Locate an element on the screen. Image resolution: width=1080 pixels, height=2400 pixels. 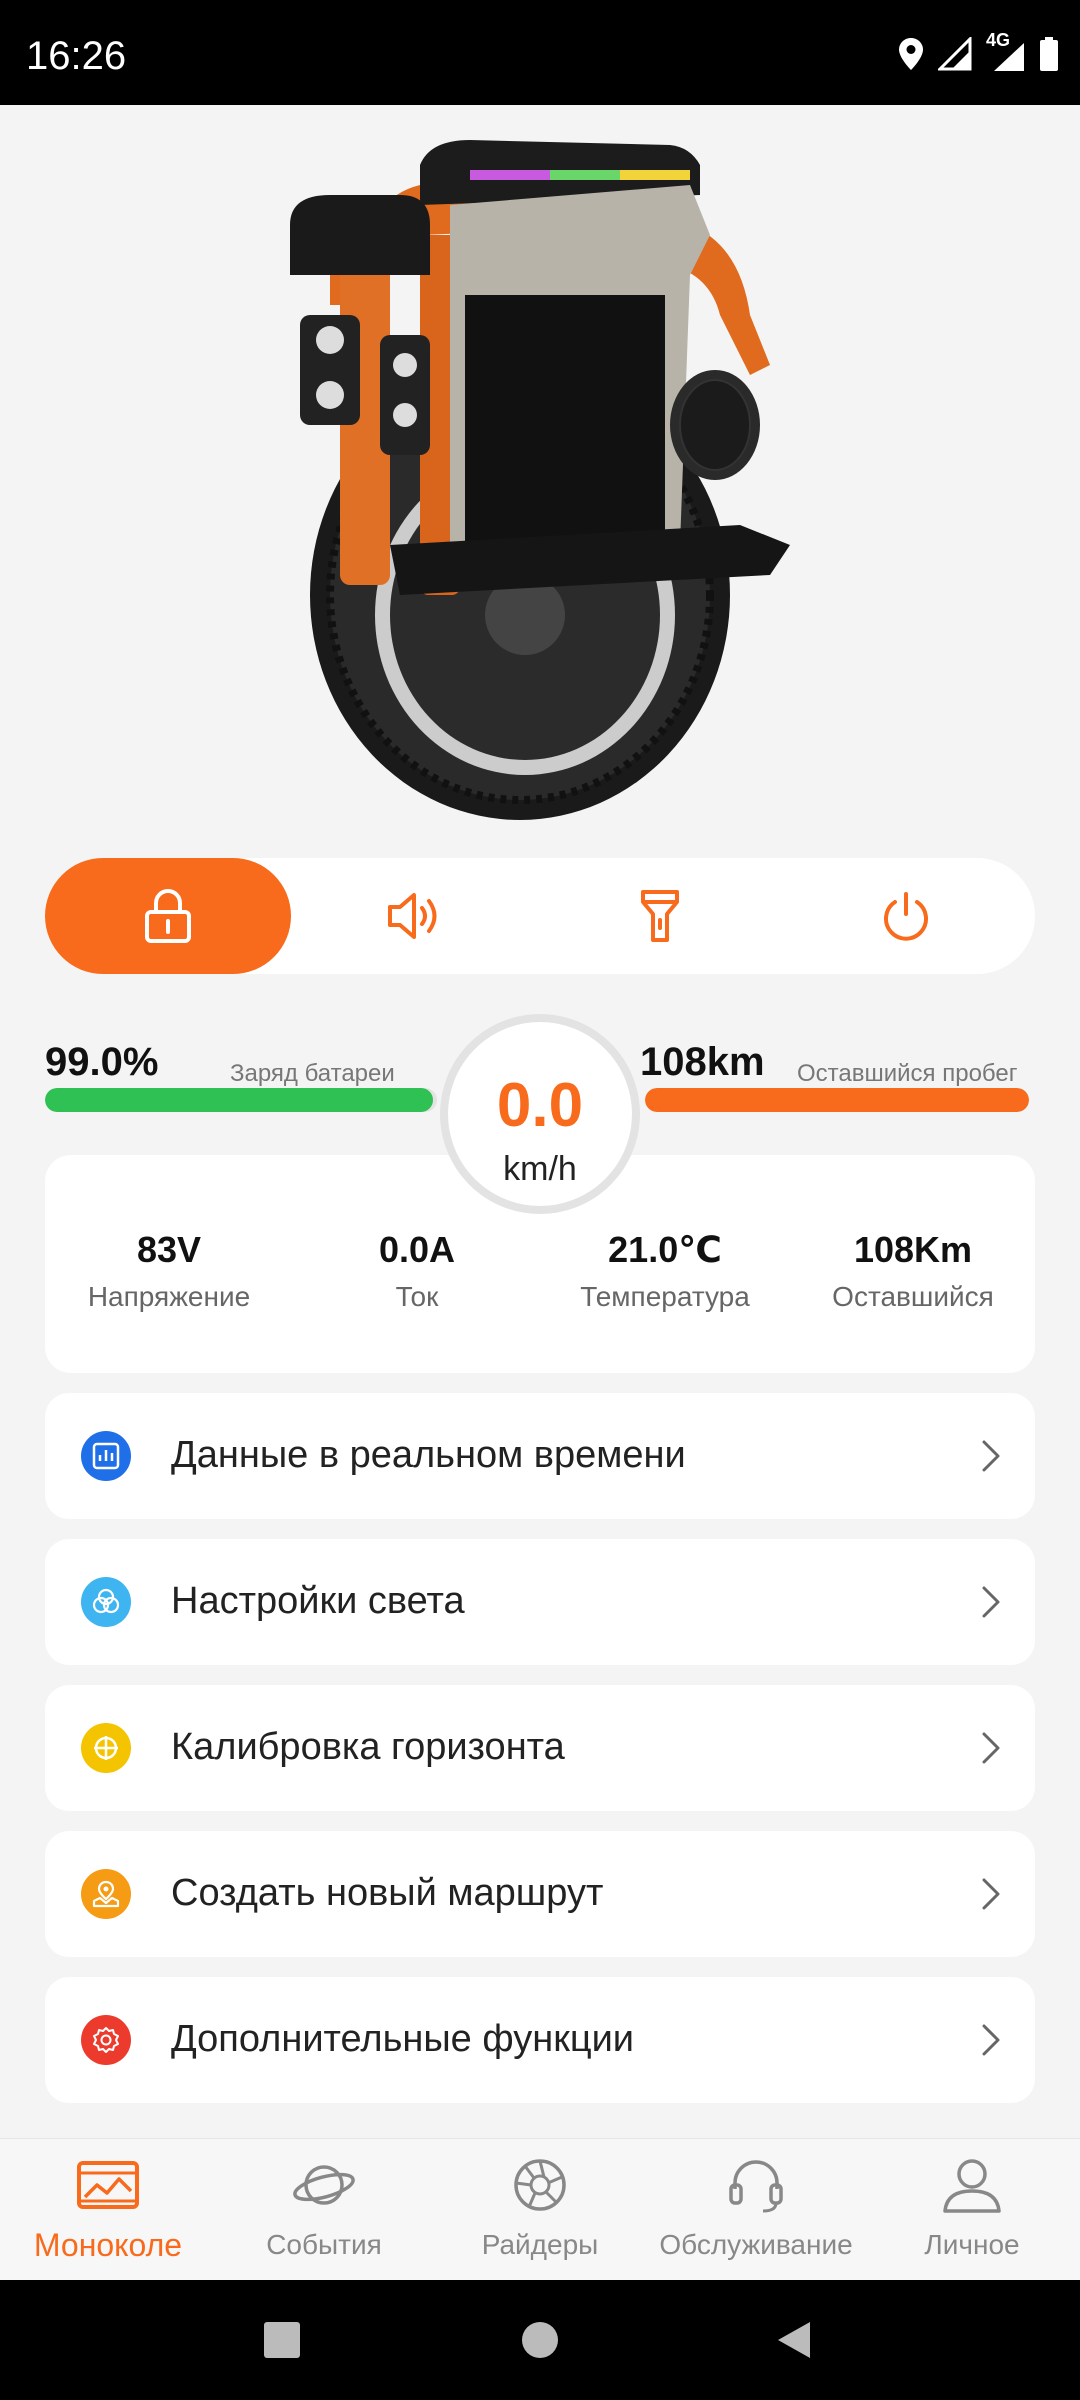
wheel-card-icon is located at coordinates (108, 2185).